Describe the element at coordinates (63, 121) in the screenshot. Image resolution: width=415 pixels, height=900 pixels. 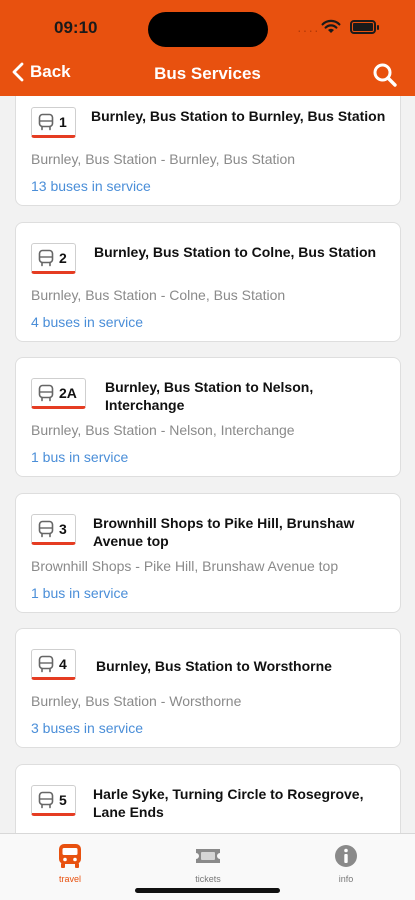
I see `route-number: 1` at that location.